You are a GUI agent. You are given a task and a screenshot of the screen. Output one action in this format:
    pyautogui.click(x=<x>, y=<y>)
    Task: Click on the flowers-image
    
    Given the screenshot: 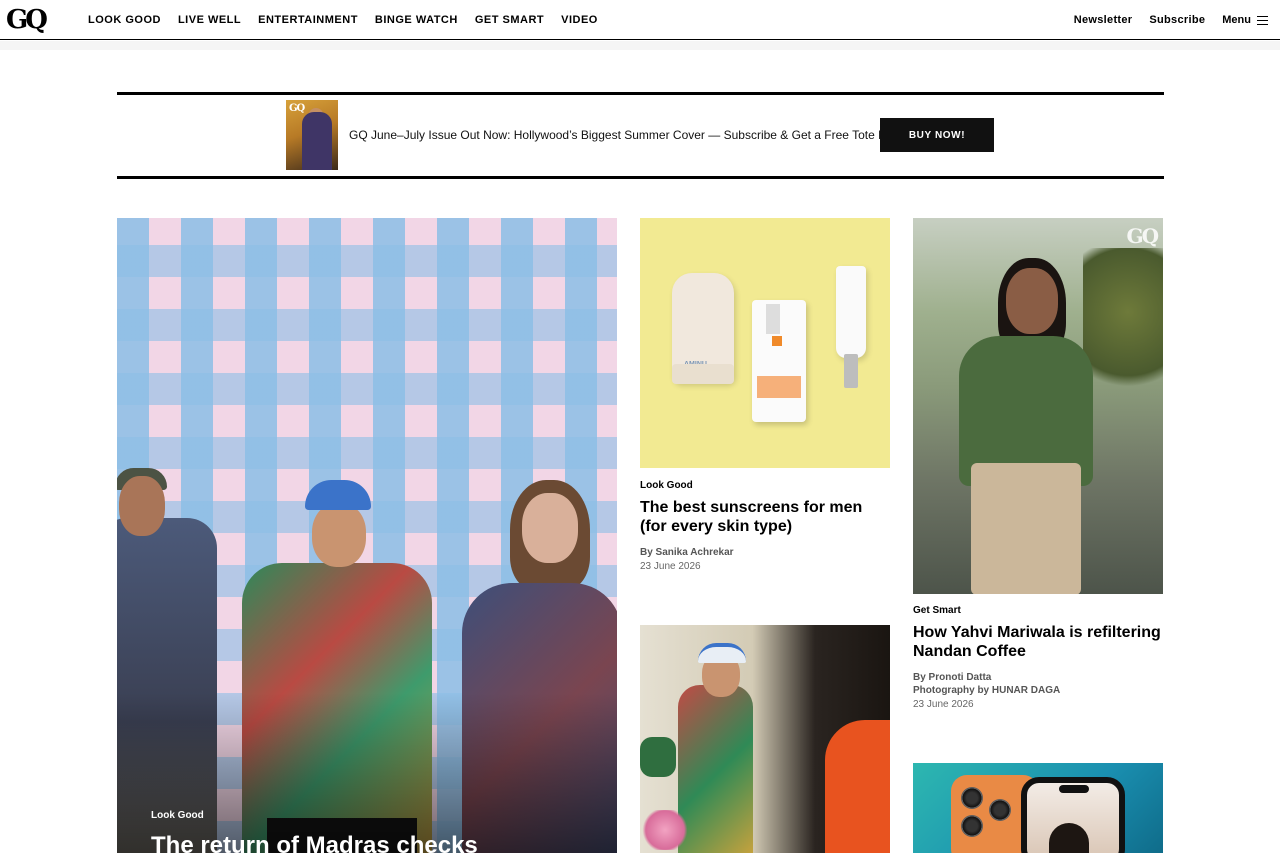 What is the action you would take?
    pyautogui.click(x=665, y=830)
    